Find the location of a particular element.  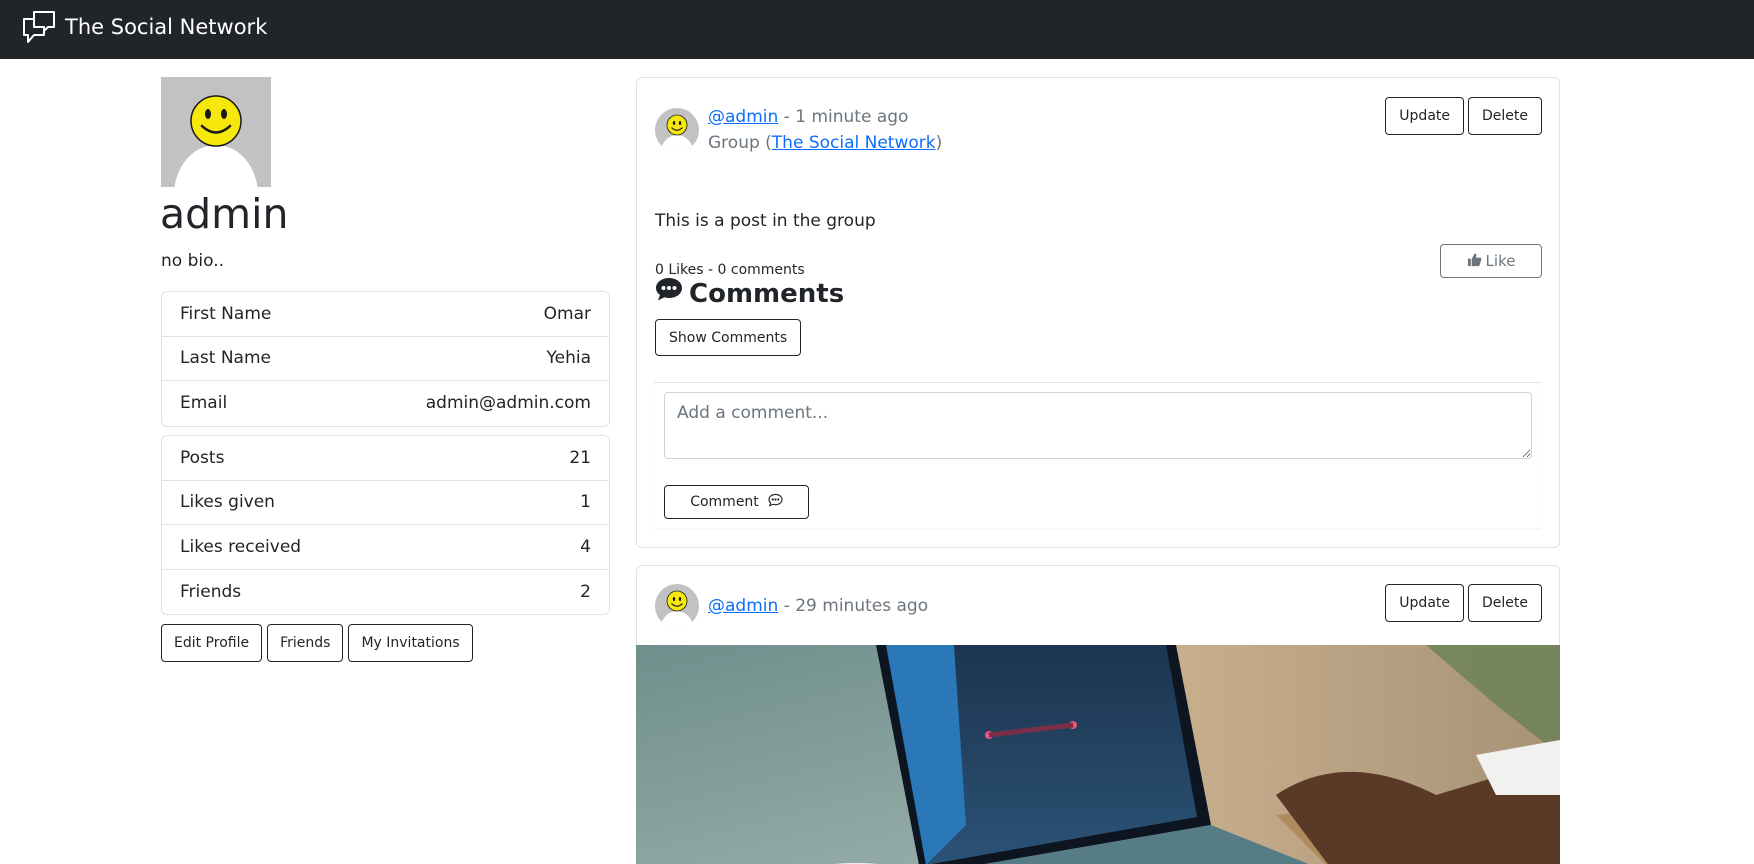

chat-dots-icon is located at coordinates (672, 293).